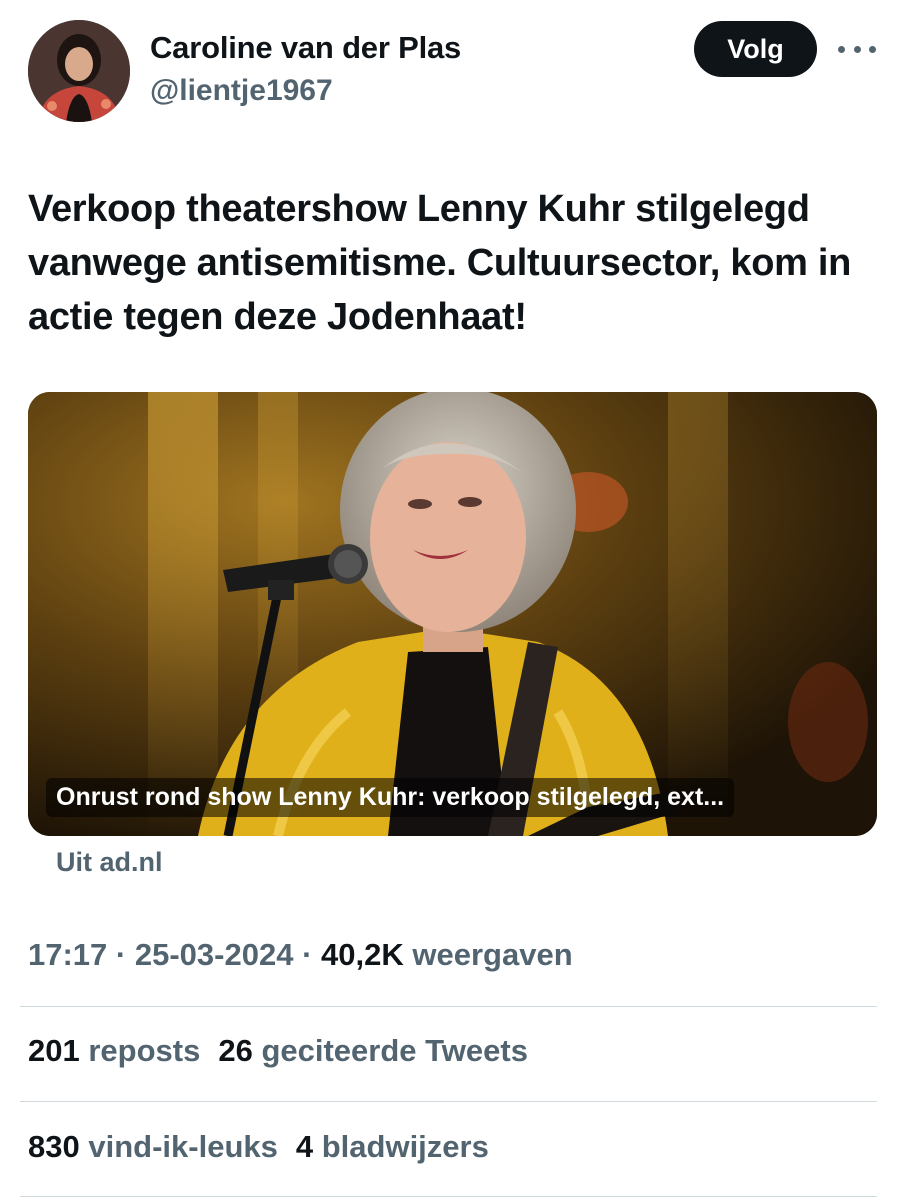  I want to click on author-handle: @lientje1967, so click(241, 91).